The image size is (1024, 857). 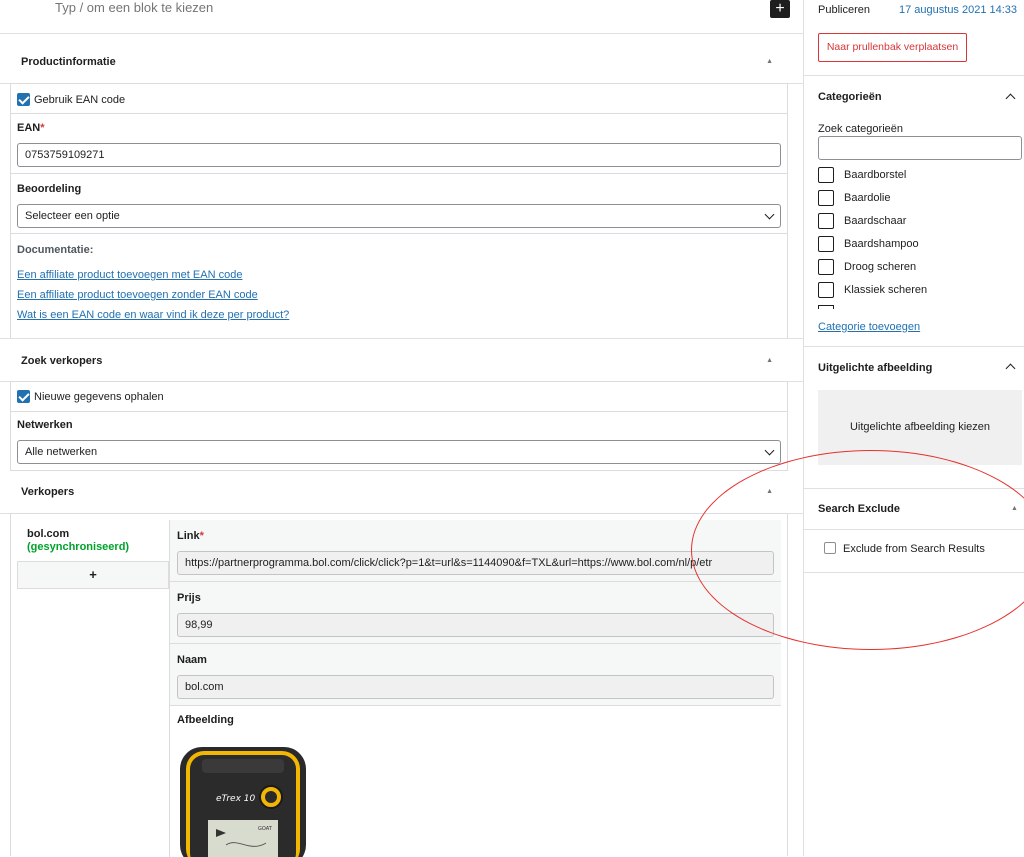 I want to click on product-image-gps-device: eTrex 10 GOAT, so click(x=243, y=801).